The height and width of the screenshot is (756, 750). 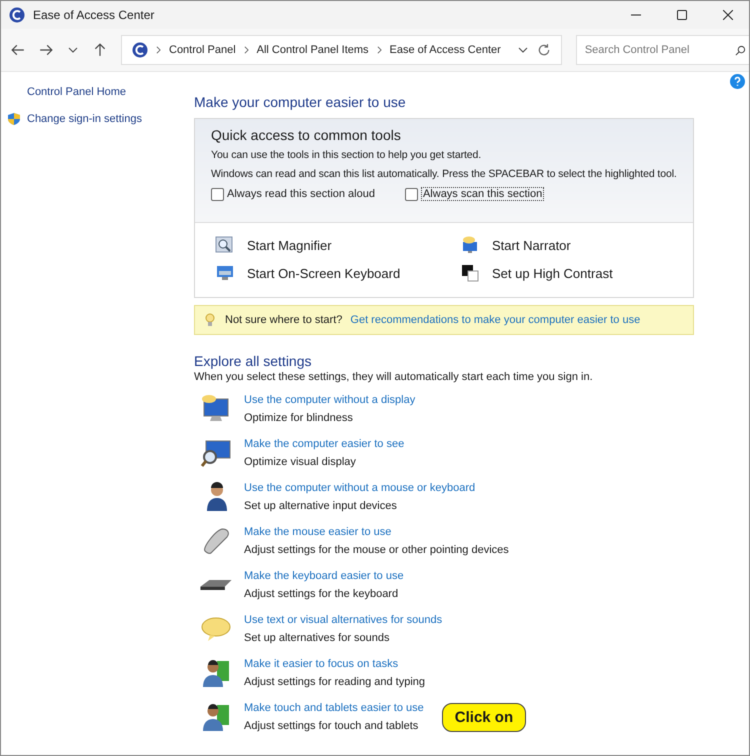 What do you see at coordinates (552, 273) in the screenshot?
I see `tool-link: Set up High Contrast` at bounding box center [552, 273].